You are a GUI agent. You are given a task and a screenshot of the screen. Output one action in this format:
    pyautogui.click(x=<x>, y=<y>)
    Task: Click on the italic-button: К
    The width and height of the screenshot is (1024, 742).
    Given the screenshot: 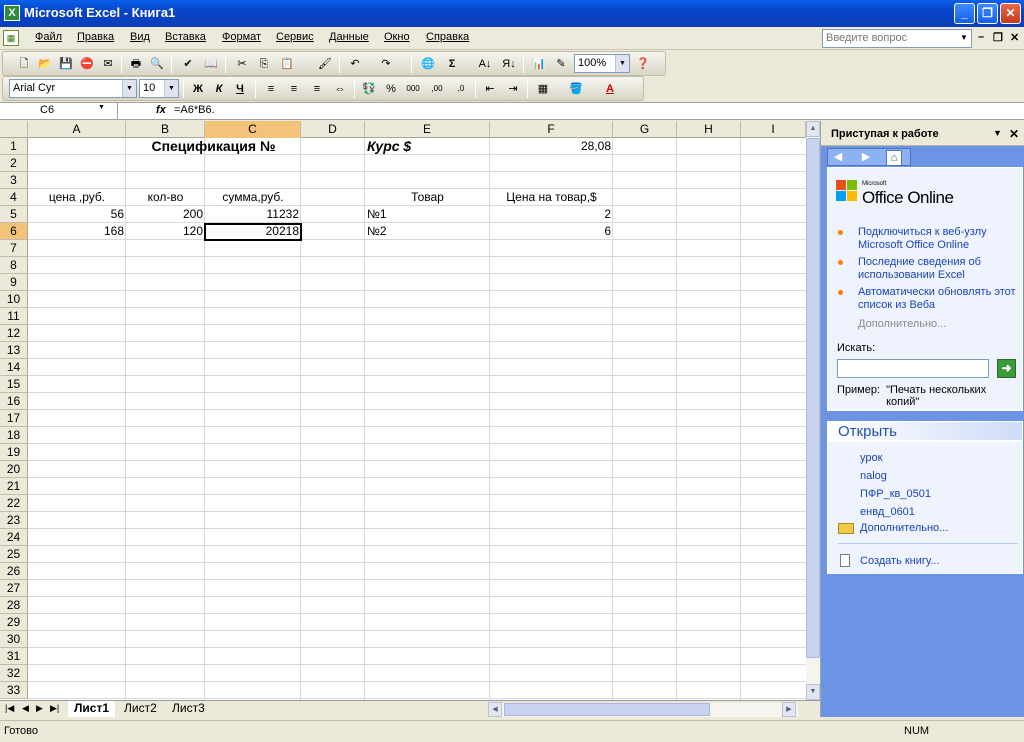 What is the action you would take?
    pyautogui.click(x=219, y=89)
    